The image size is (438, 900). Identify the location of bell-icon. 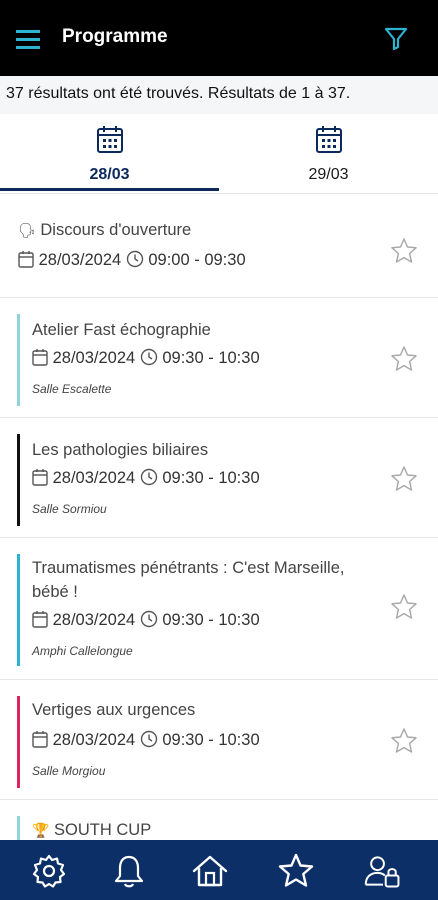
(129, 871).